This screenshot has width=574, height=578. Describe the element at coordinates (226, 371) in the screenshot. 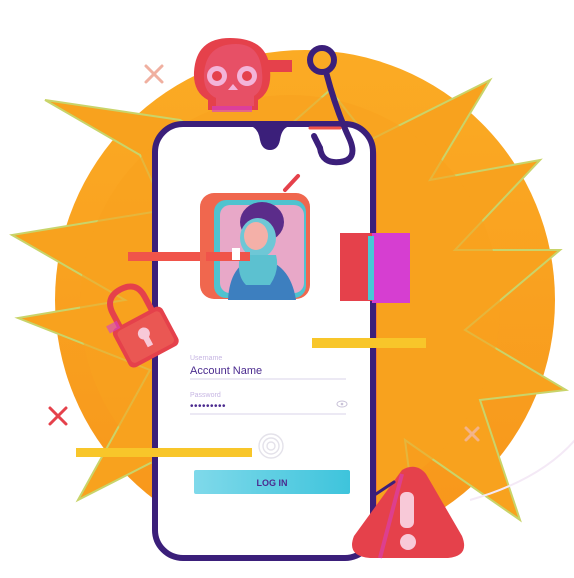

I see `username-input: Account Name` at that location.